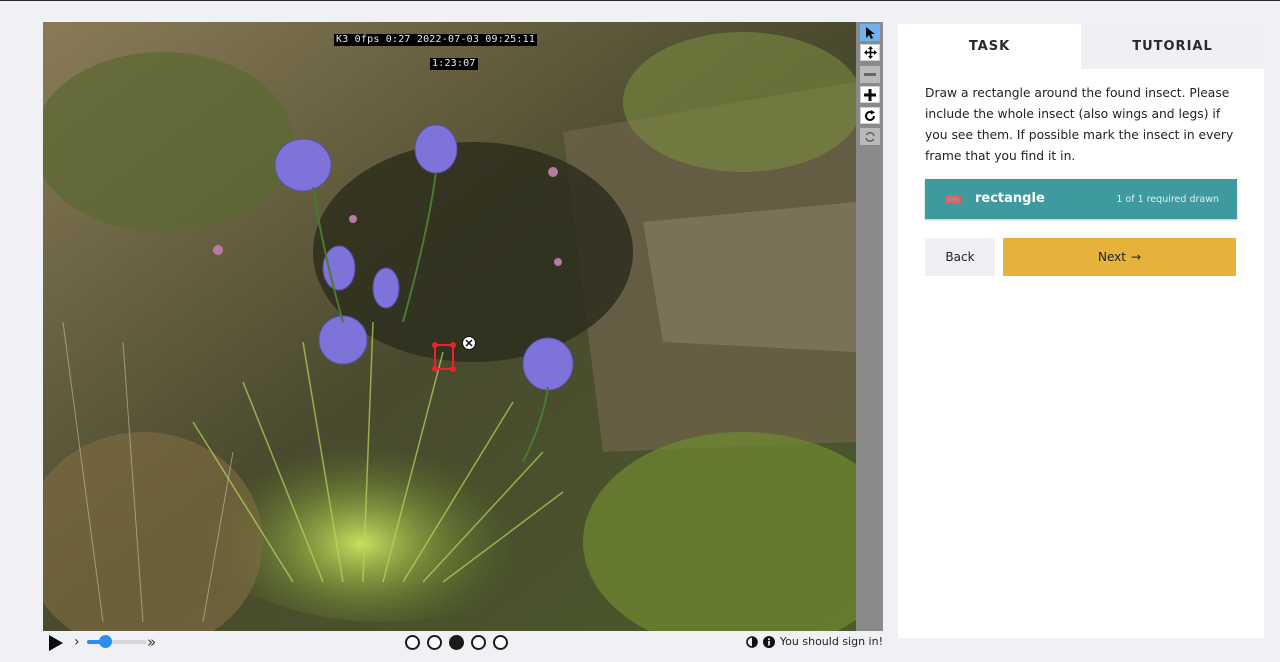 The width and height of the screenshot is (1280, 662). I want to click on playback-controls: › » You should sign in!, so click(463, 643).